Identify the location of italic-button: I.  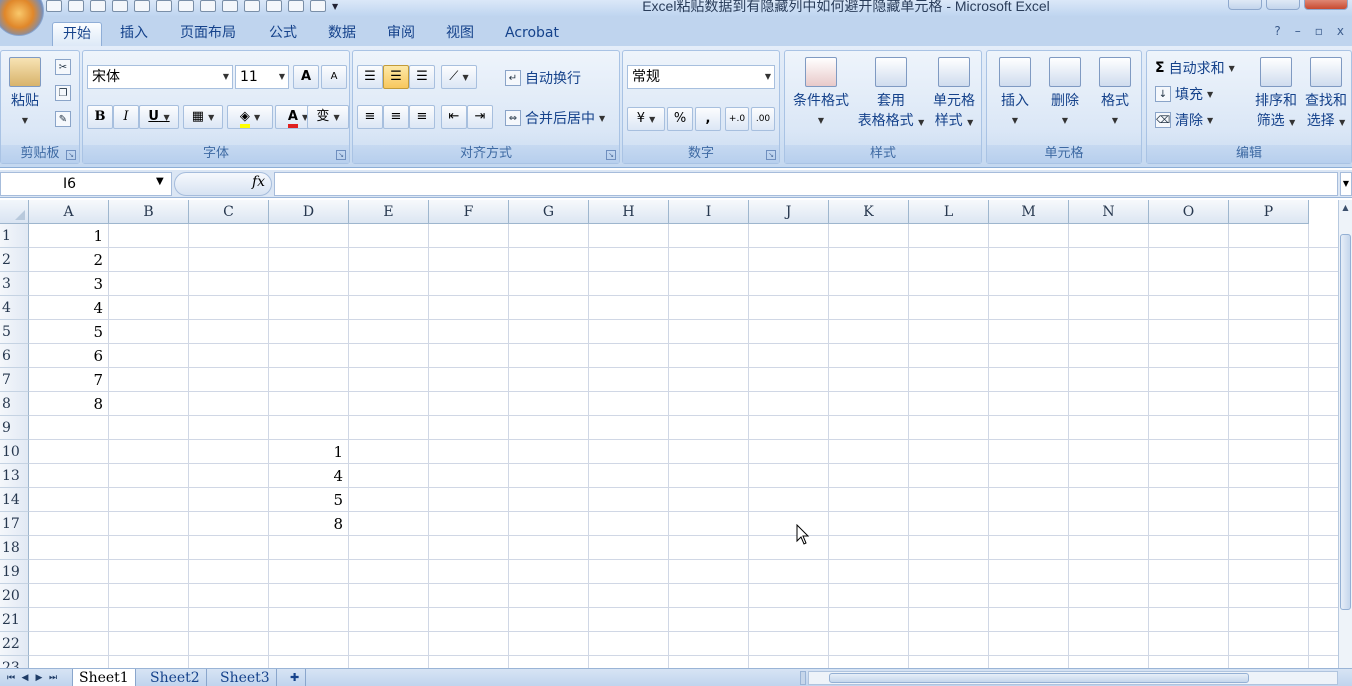
(126, 117).